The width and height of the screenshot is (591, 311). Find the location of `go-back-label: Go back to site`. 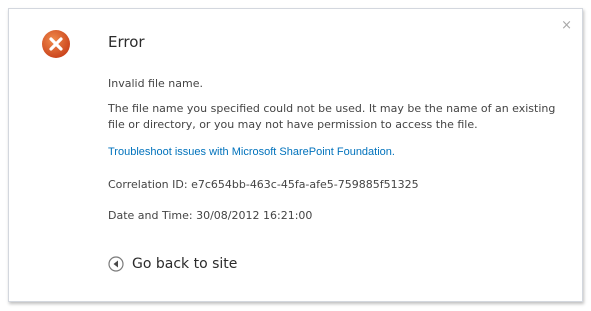

go-back-label: Go back to site is located at coordinates (185, 264).